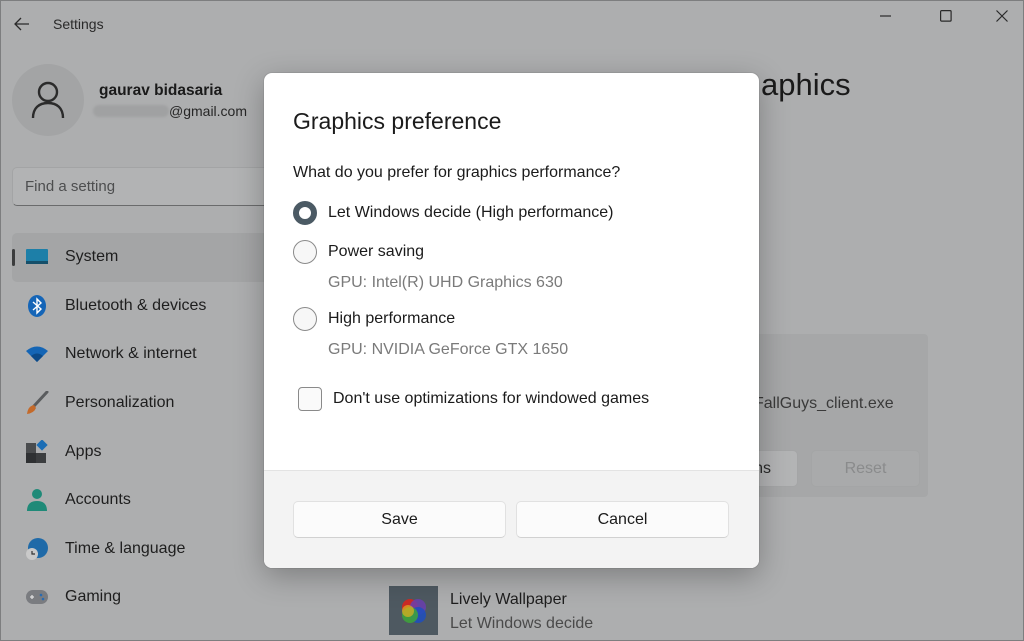  I want to click on radio-let-windows-decide: Let Windows decide (High performance), so click(453, 213).